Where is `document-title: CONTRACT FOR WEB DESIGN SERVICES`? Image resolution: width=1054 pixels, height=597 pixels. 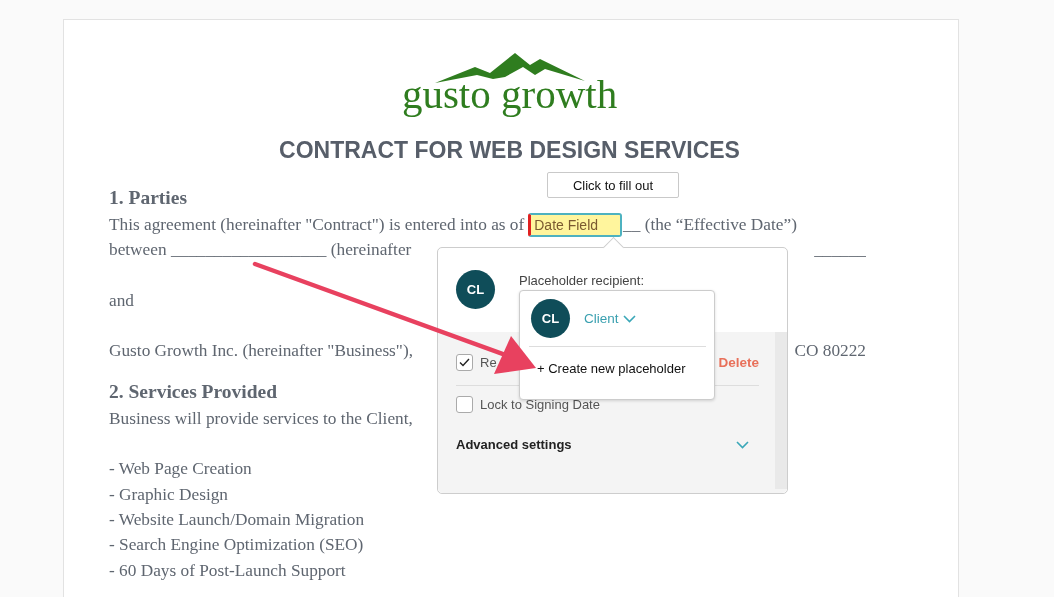 document-title: CONTRACT FOR WEB DESIGN SERVICES is located at coordinates (509, 150).